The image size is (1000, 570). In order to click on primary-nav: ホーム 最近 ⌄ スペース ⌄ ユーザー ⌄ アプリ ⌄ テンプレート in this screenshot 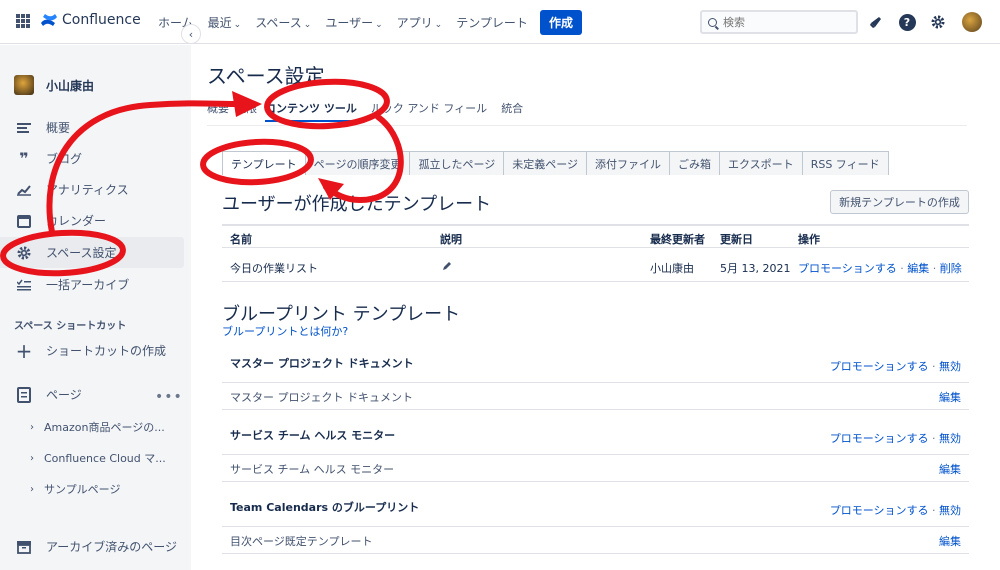, I will do `click(350, 22)`.